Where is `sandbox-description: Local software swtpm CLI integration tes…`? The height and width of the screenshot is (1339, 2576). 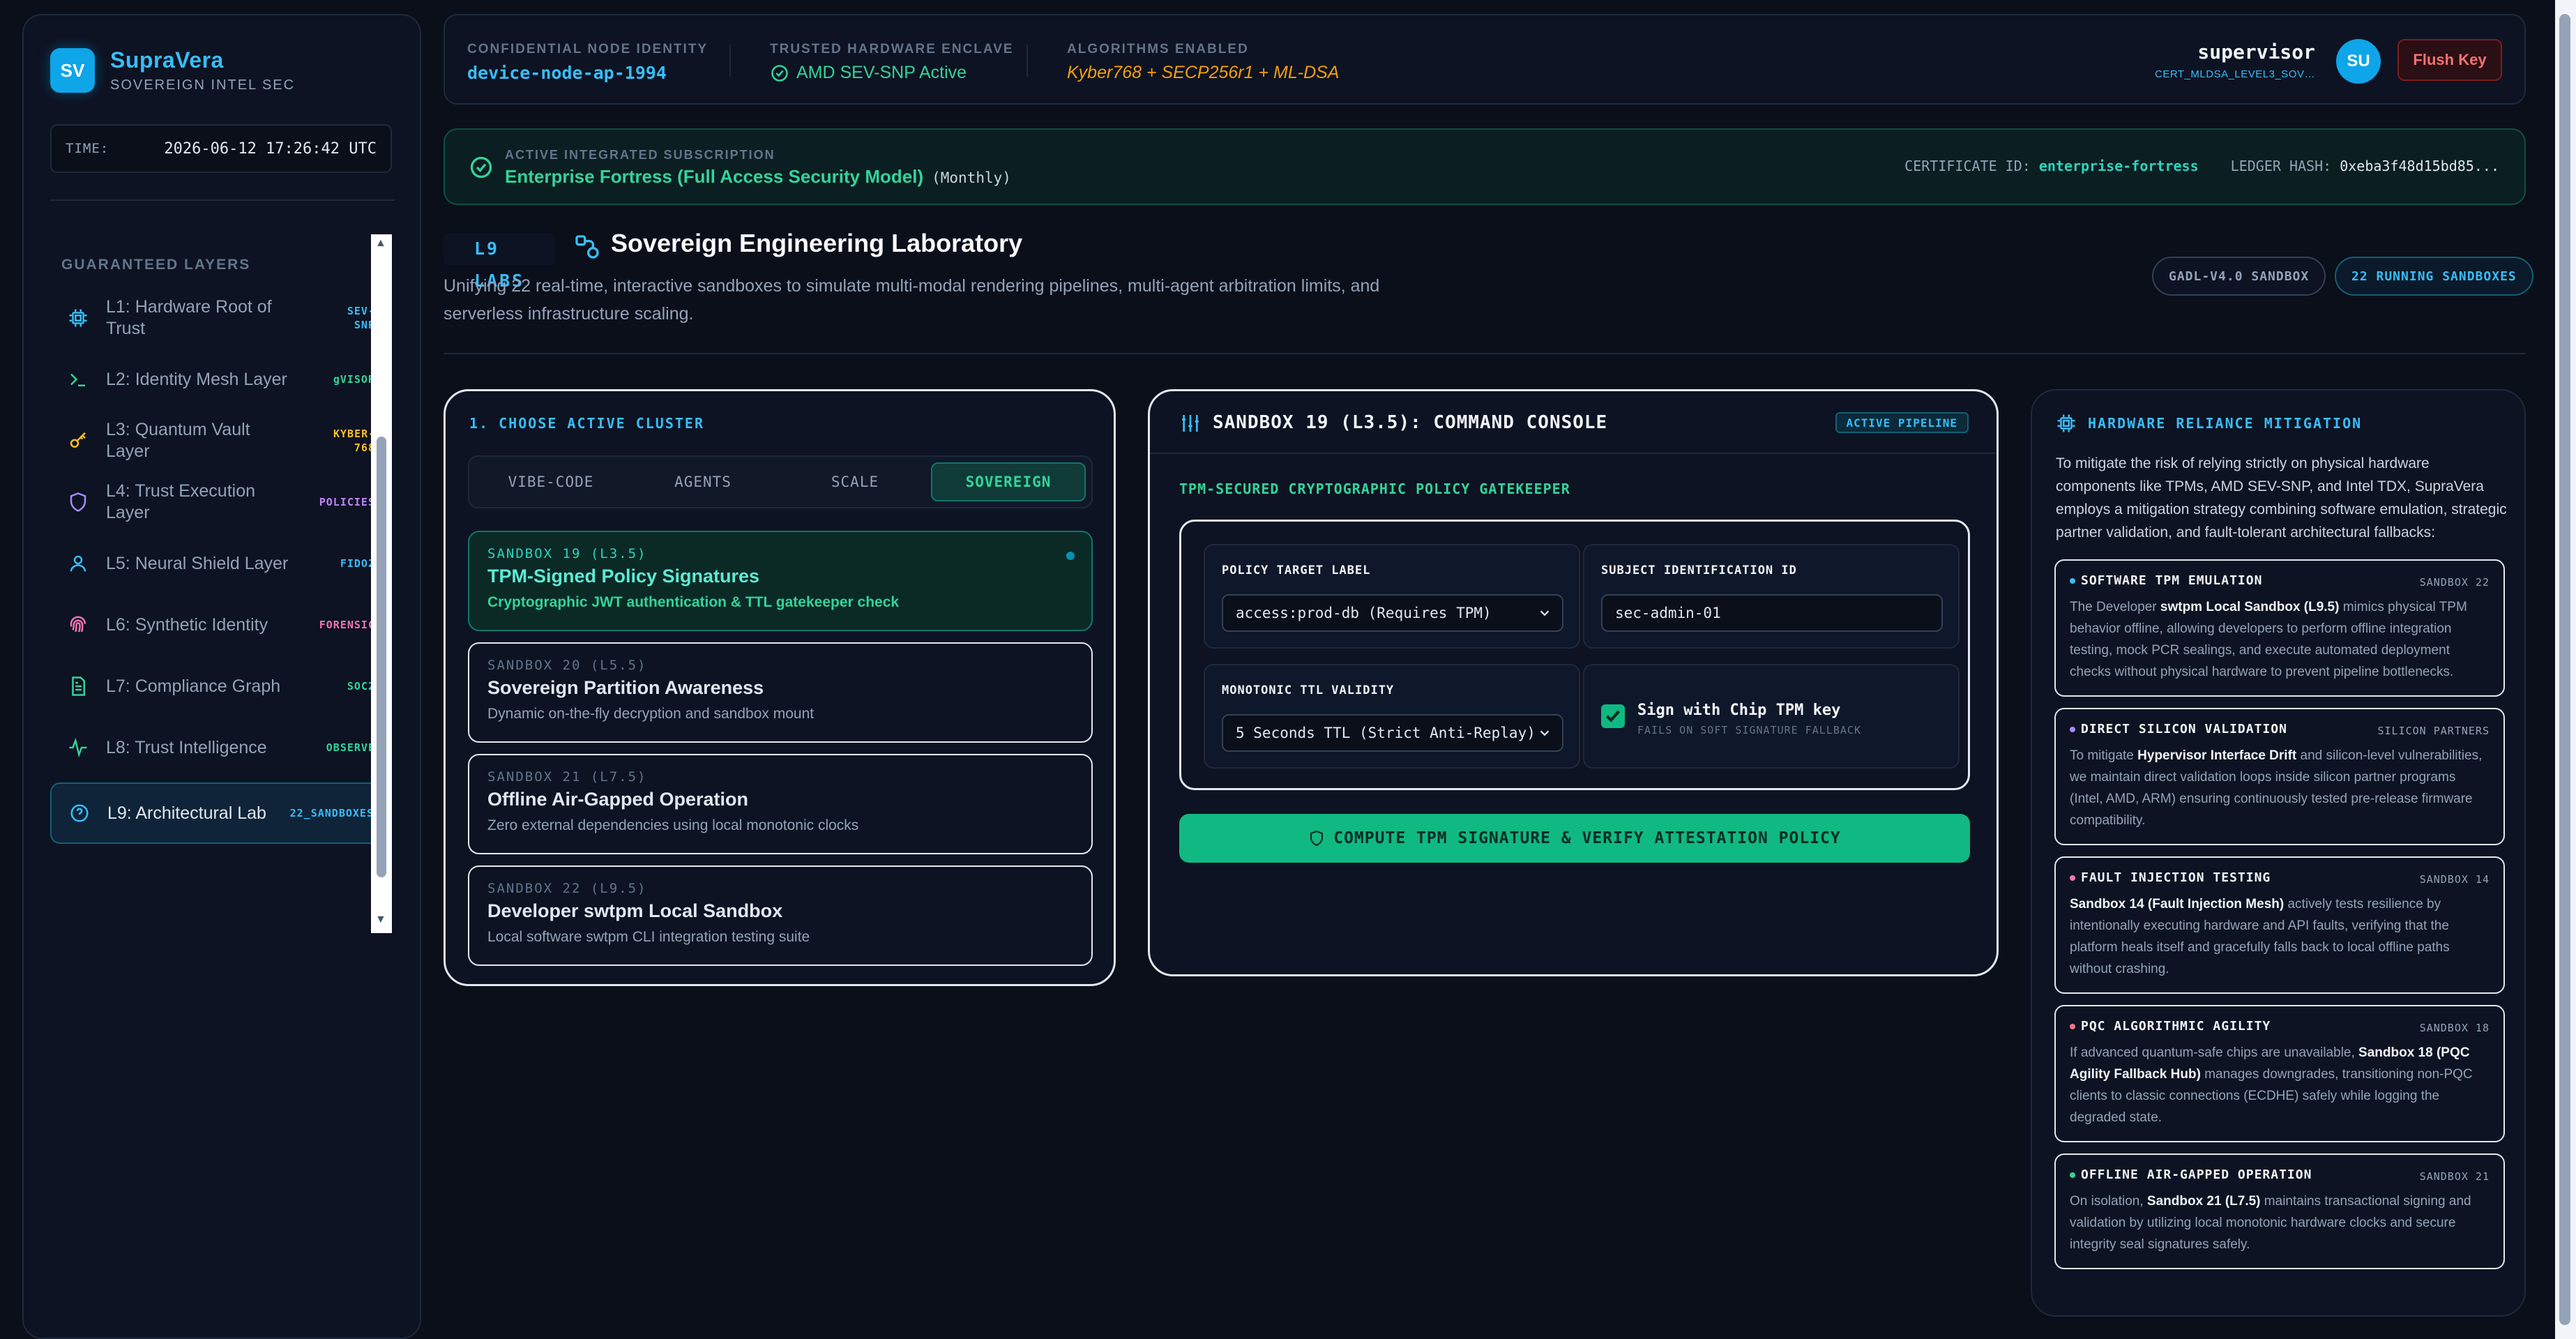 sandbox-description: Local software swtpm CLI integration tes… is located at coordinates (648, 937).